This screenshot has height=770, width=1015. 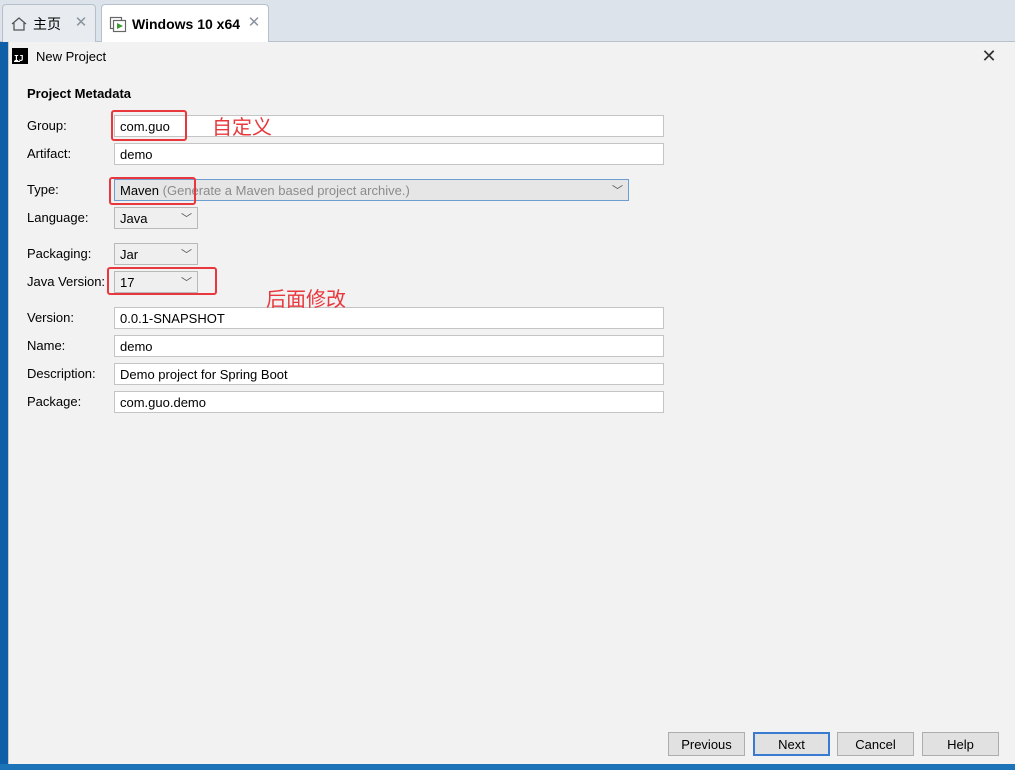 I want to click on java-version-highlight-box, so click(x=162, y=281).